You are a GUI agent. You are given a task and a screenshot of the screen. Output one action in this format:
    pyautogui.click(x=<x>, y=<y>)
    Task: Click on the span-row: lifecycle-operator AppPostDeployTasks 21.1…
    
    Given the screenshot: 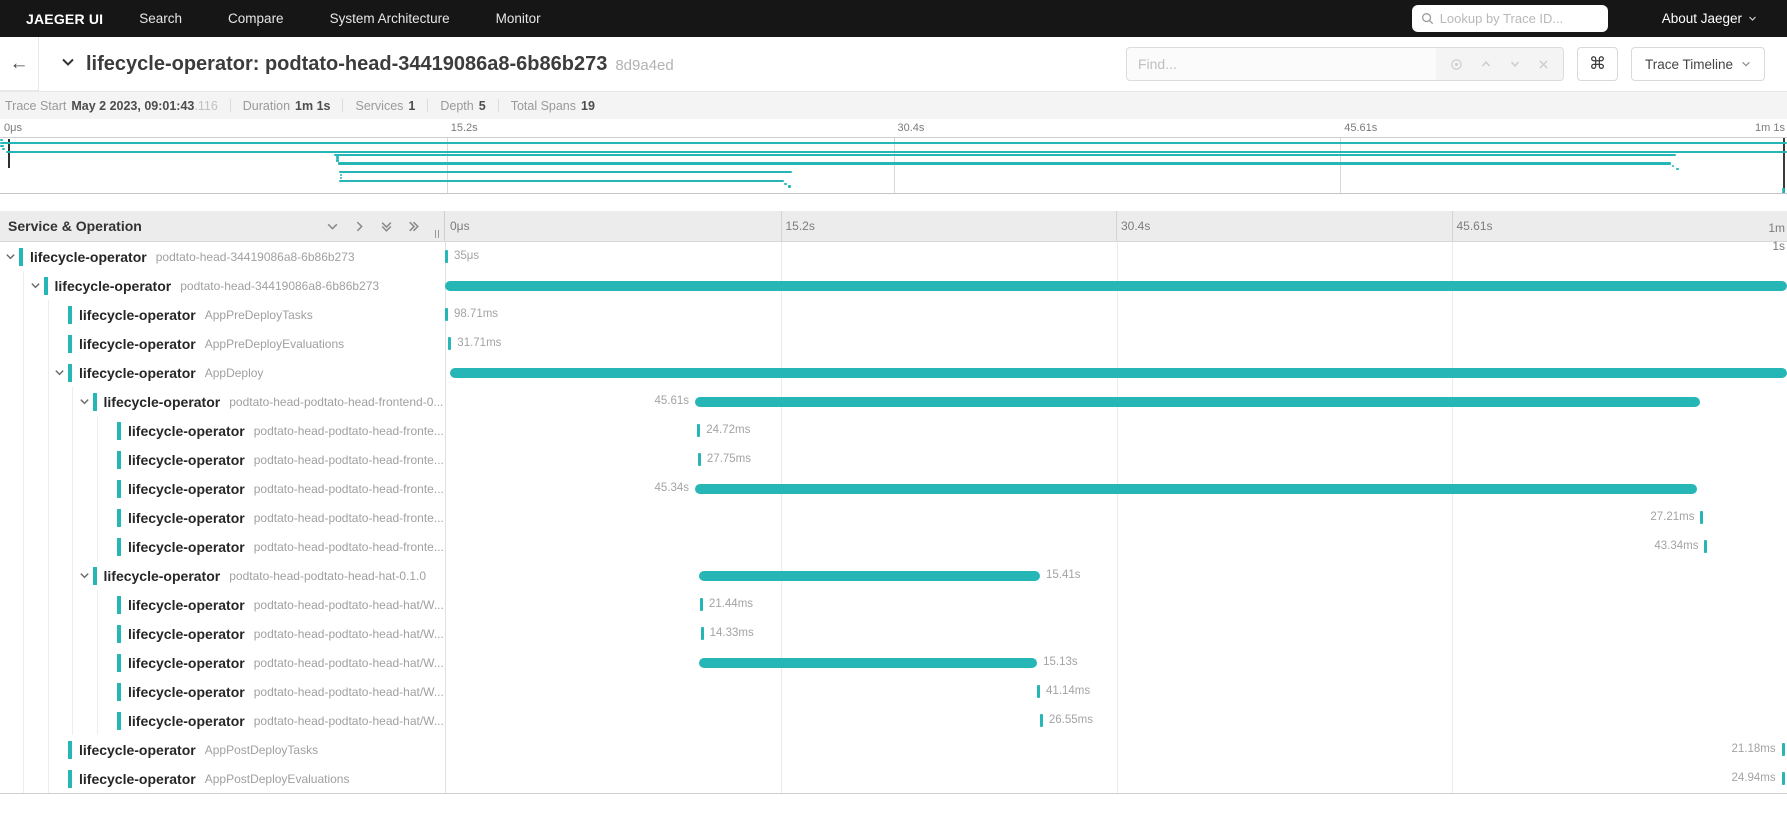 What is the action you would take?
    pyautogui.click(x=893, y=749)
    